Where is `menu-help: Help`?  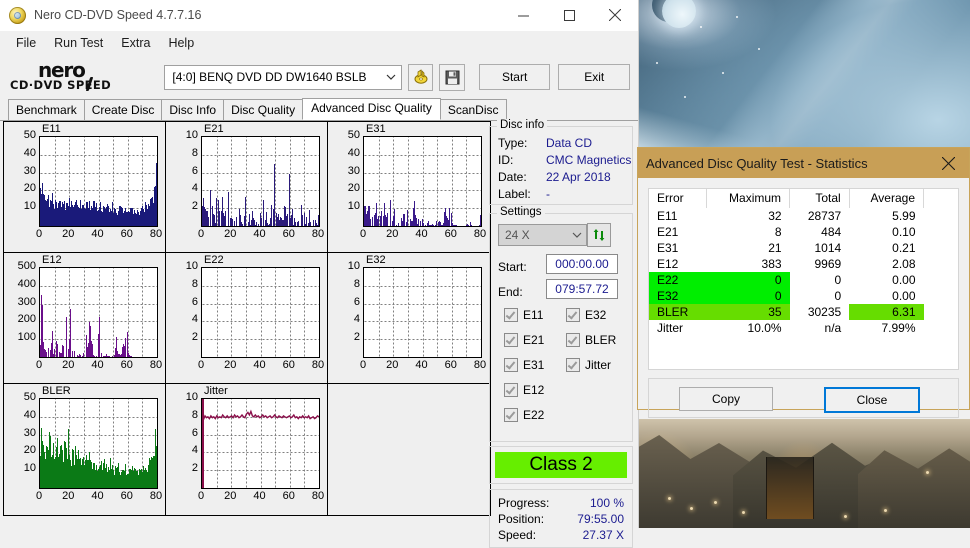 menu-help: Help is located at coordinates (181, 43).